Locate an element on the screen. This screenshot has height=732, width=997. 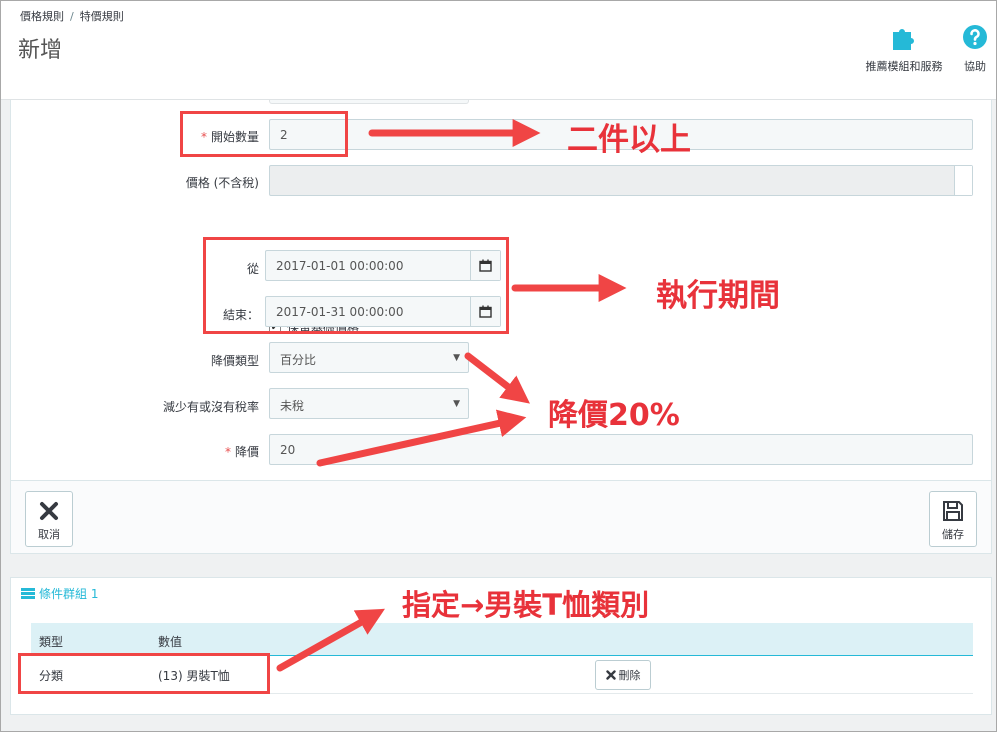
form-footer: 取消 儲存 is located at coordinates (501, 516).